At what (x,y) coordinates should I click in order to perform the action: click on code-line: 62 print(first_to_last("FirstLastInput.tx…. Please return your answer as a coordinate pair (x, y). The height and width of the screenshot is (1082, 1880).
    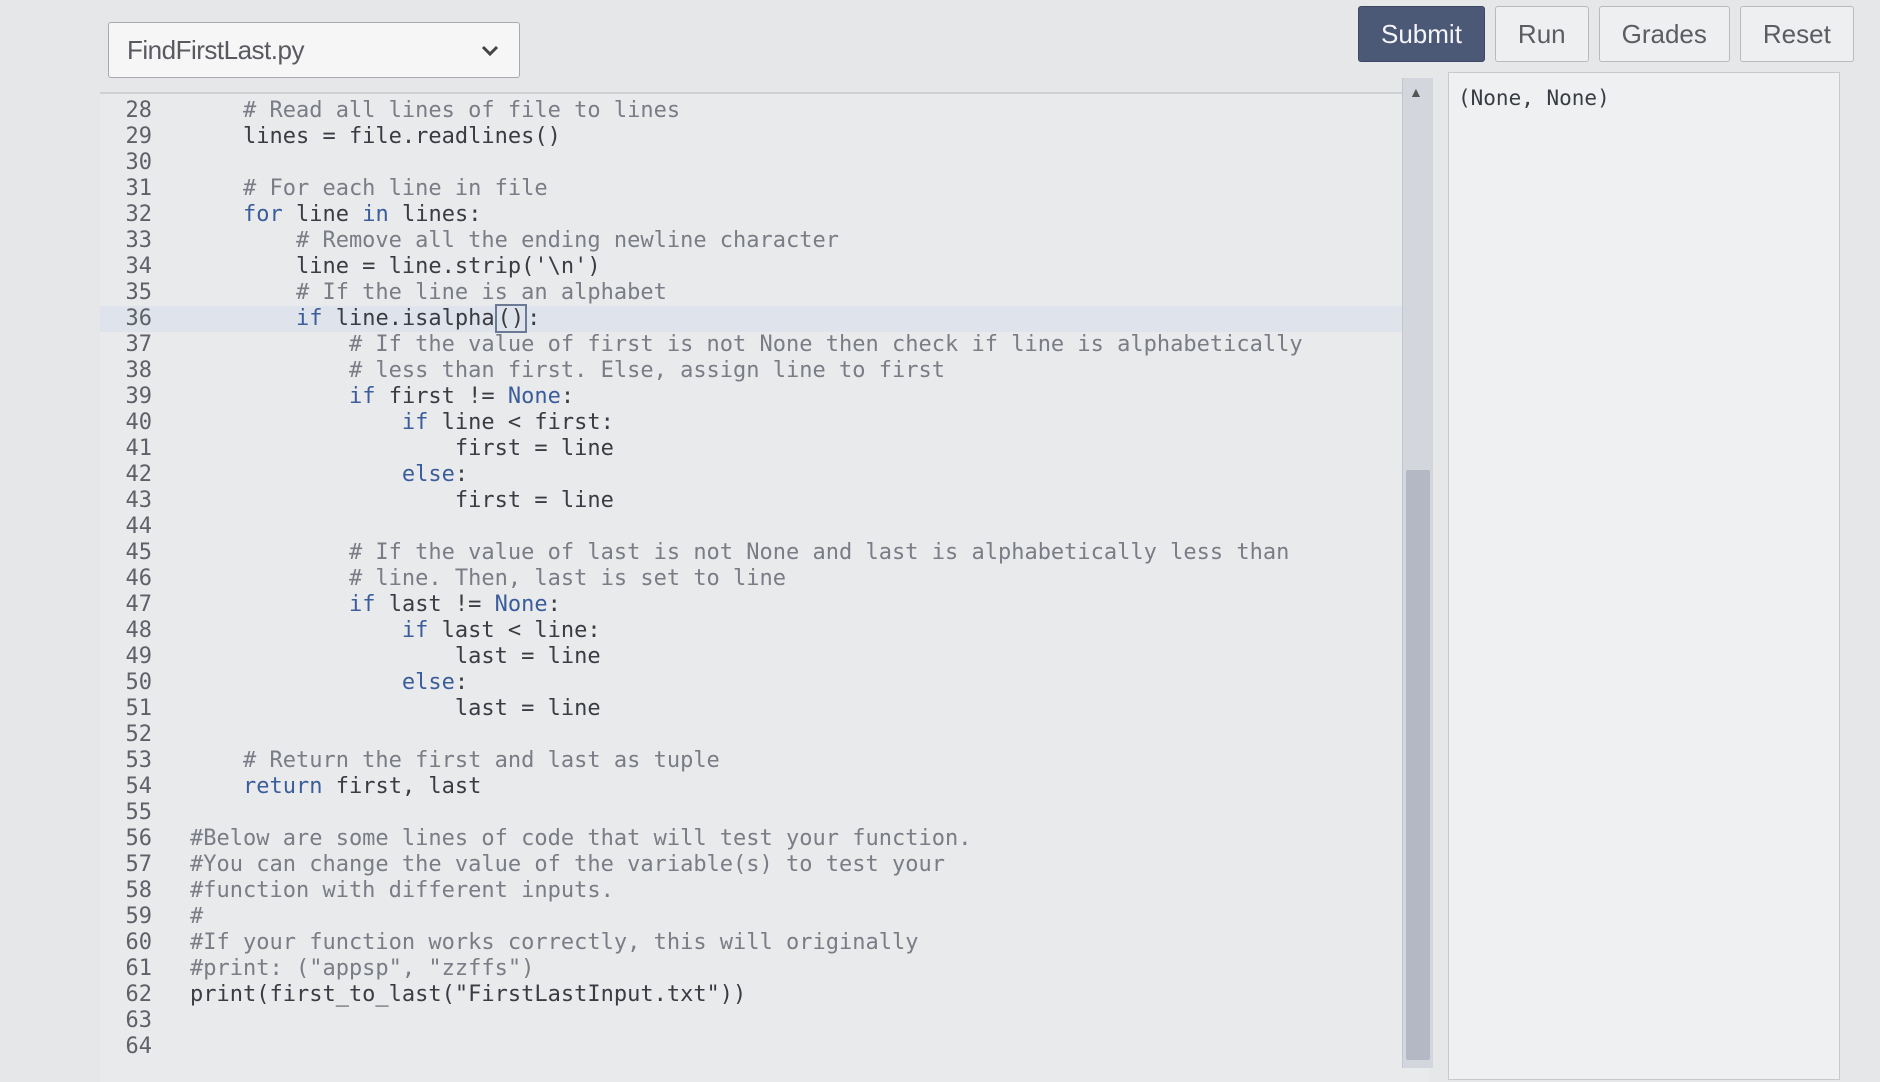
    Looking at the image, I should click on (765, 995).